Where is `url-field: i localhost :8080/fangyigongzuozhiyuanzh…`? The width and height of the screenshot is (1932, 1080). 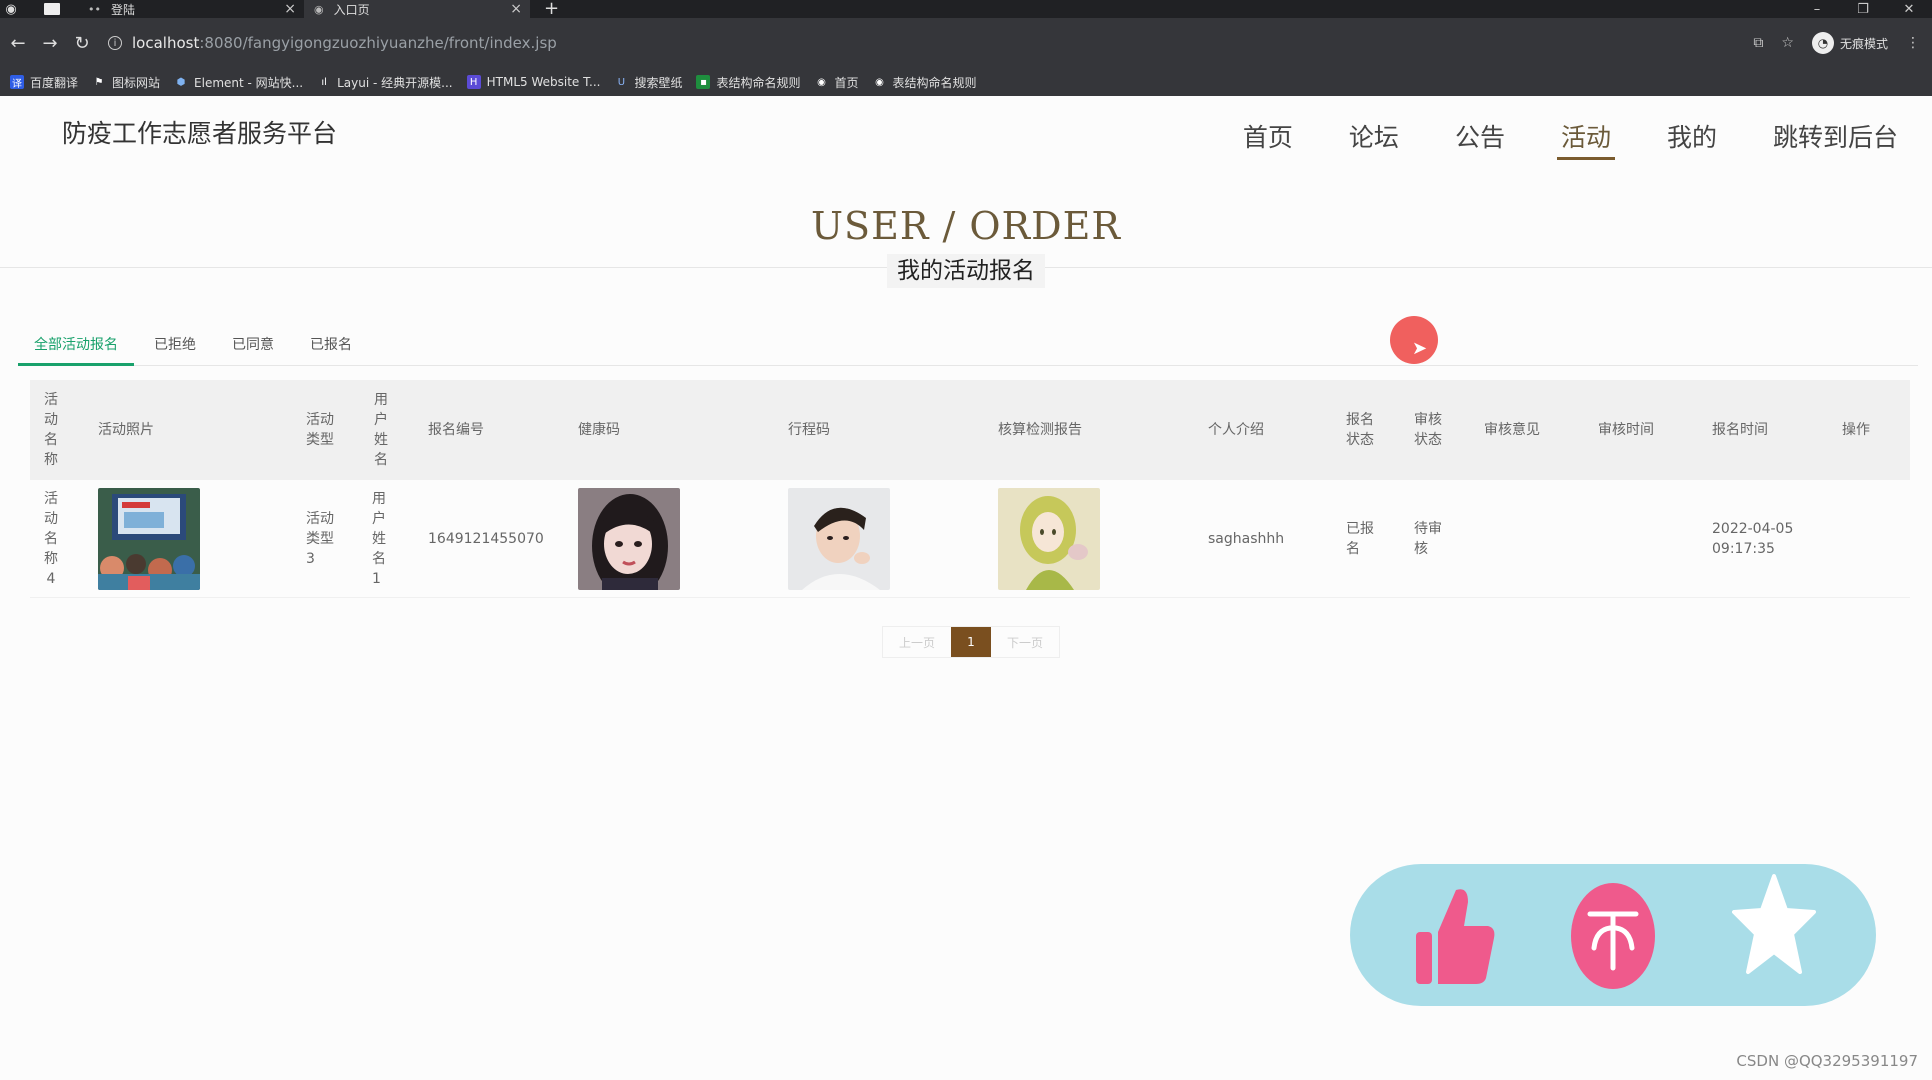
url-field: i localhost :8080/fangyigongzuozhiyuanzh… is located at coordinates (332, 43).